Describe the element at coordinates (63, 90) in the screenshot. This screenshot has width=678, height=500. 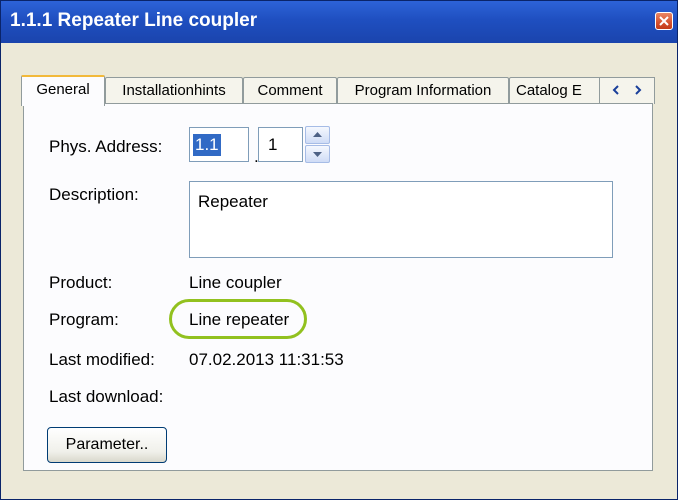
I see `tab-general: General` at that location.